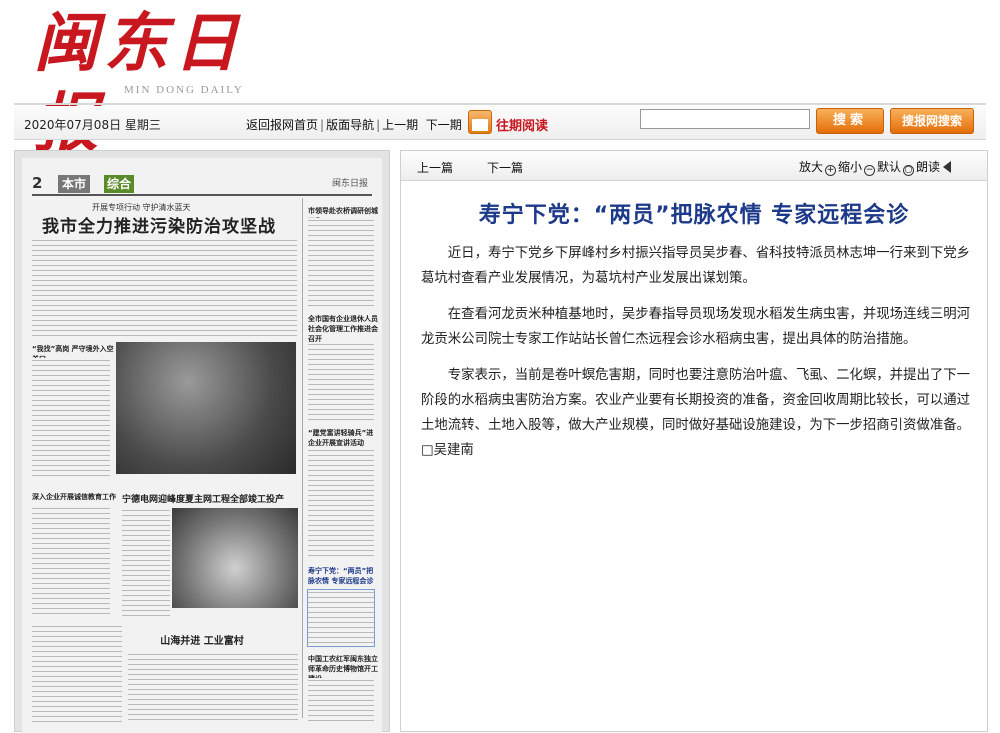  Describe the element at coordinates (282, 125) in the screenshot. I see `home-link: 返回报网首页` at that location.